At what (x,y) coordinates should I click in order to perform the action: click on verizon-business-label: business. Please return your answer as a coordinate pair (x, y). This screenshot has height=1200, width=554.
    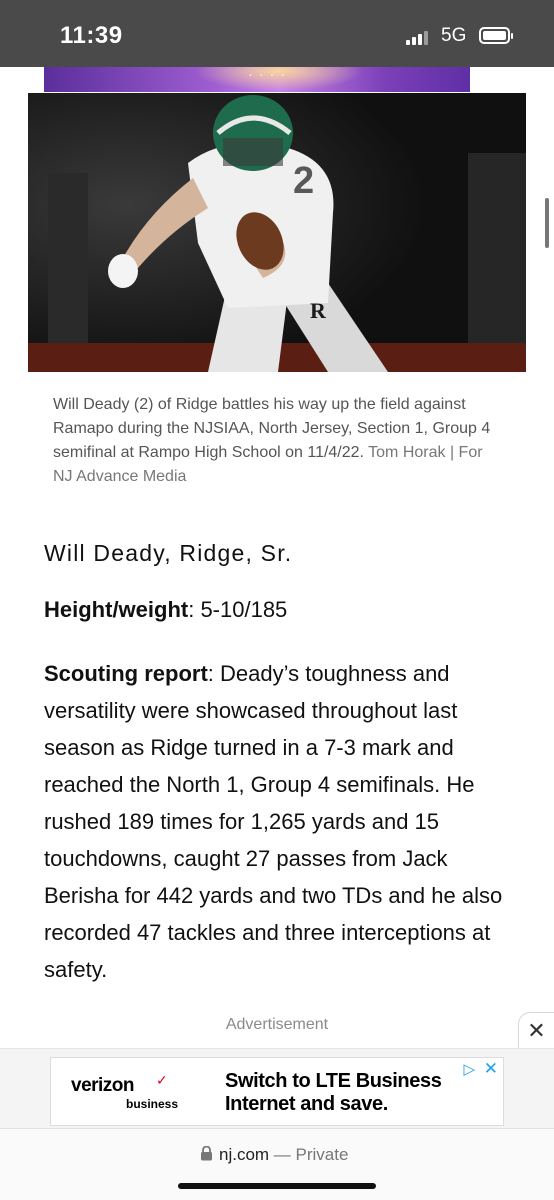
    Looking at the image, I should click on (152, 1104).